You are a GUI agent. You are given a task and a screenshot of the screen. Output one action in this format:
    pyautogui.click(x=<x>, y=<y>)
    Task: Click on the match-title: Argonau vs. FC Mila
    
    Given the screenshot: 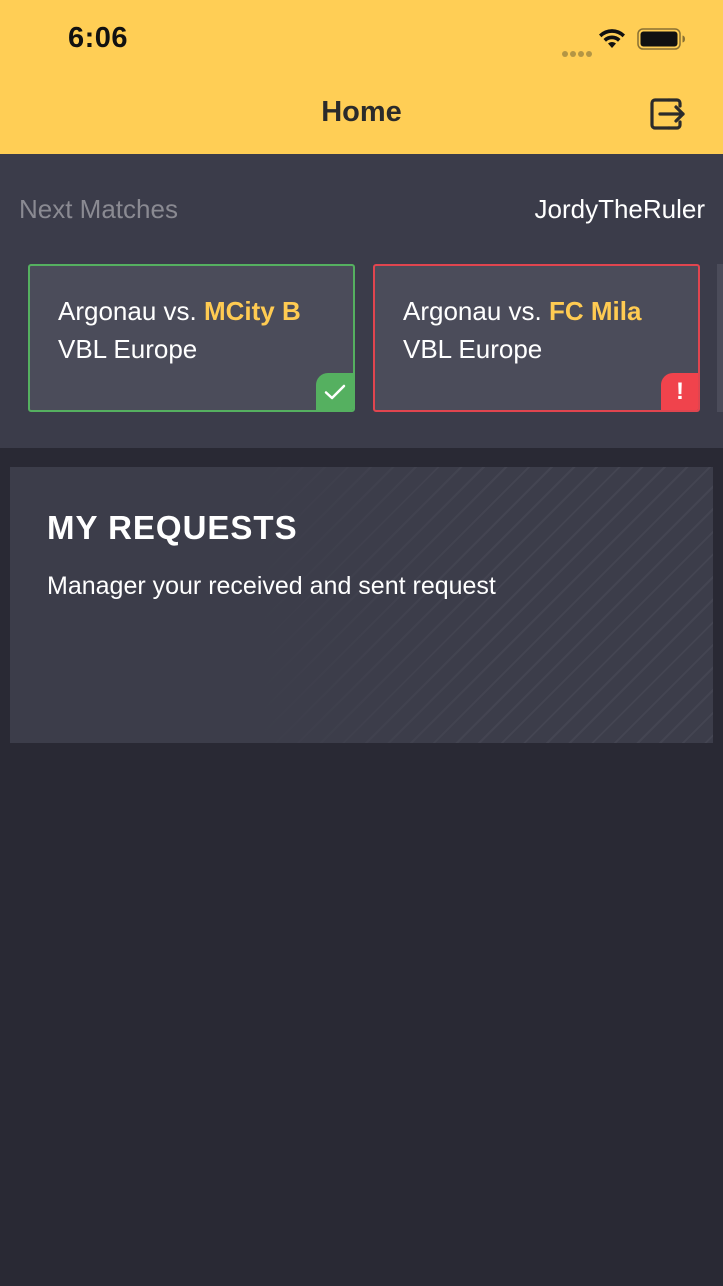 What is the action you would take?
    pyautogui.click(x=522, y=311)
    